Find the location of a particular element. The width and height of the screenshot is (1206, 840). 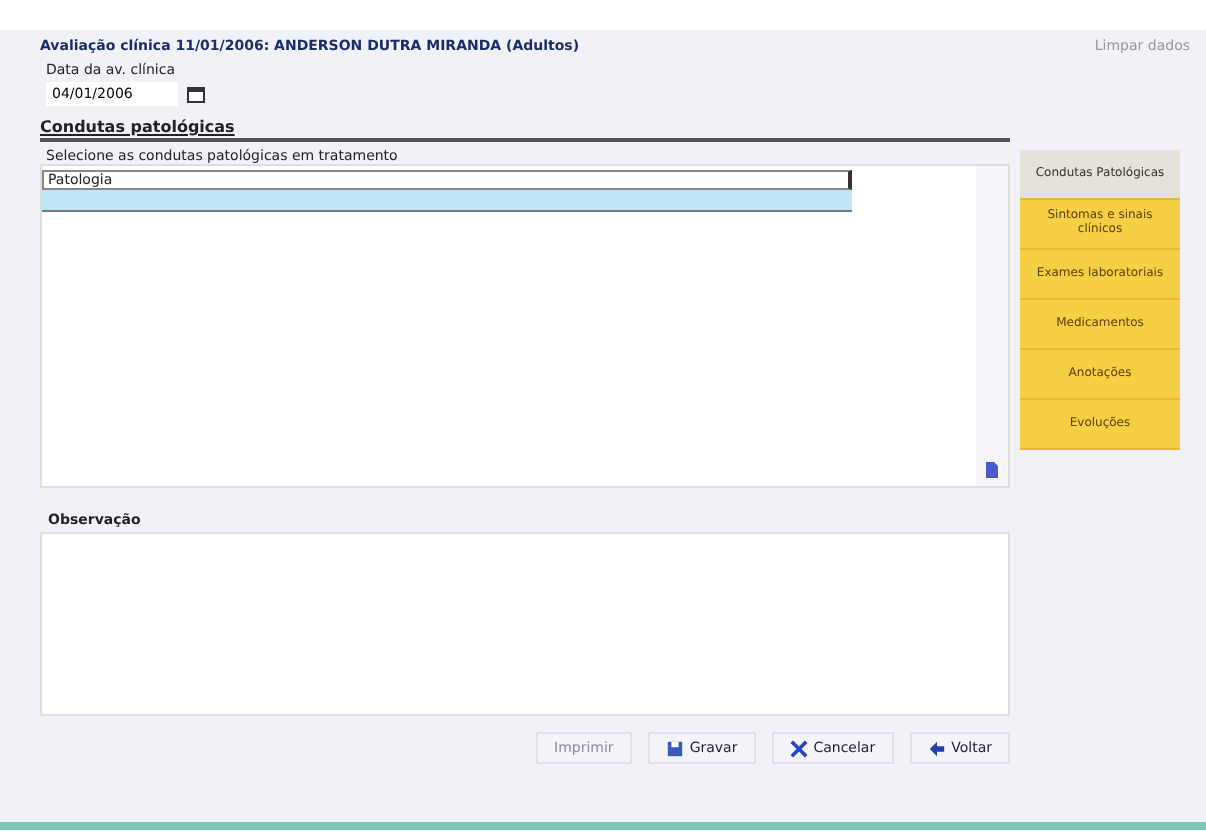

table-row is located at coordinates (447, 201).